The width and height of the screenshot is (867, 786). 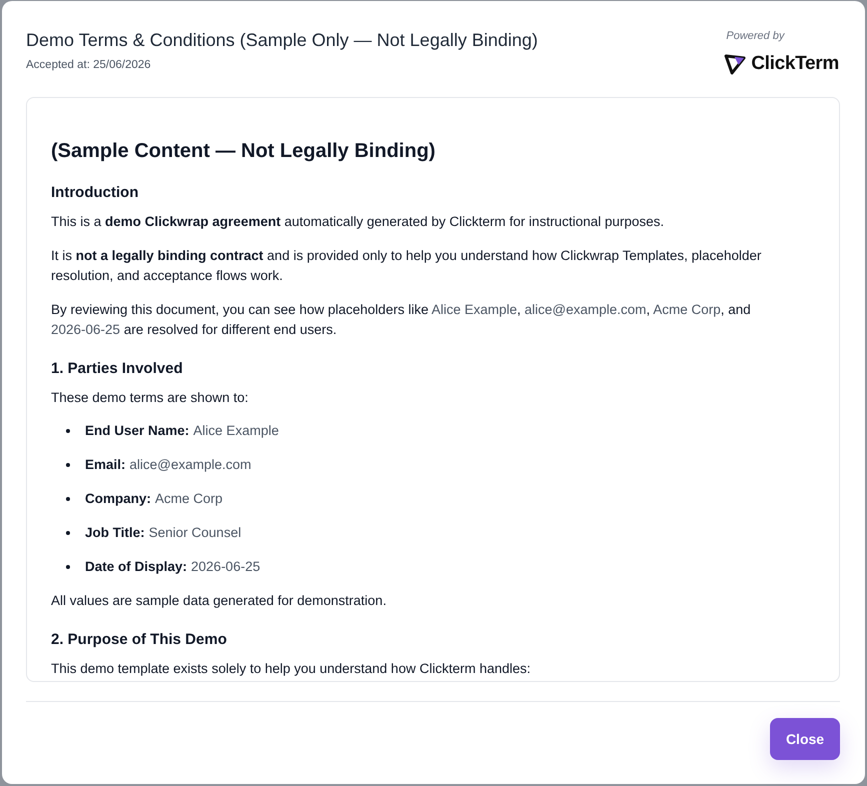 What do you see at coordinates (291, 669) in the screenshot?
I see `paragraph: This demo template exists solely to help you understand how Clickterm handles:` at bounding box center [291, 669].